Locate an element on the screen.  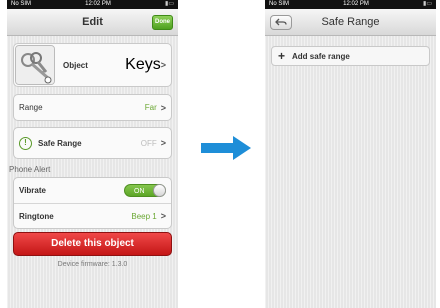
range-label: Range is located at coordinates (31, 107).